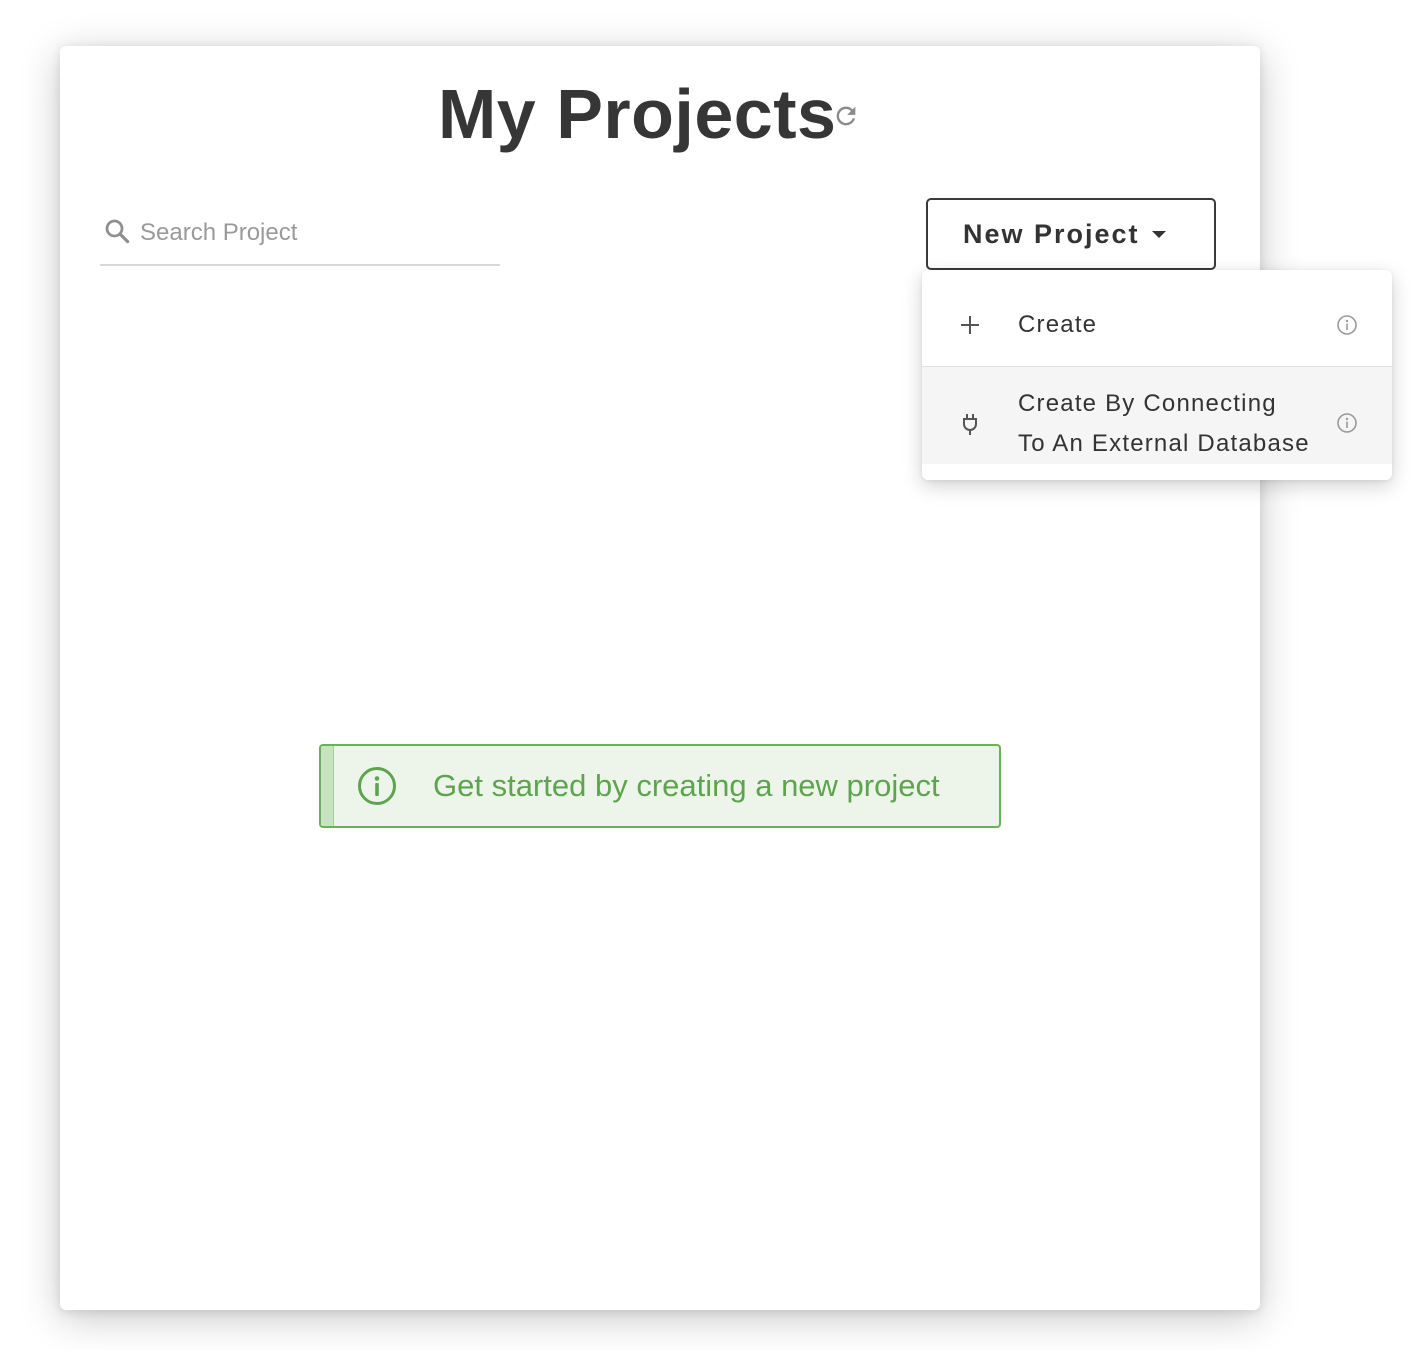 This screenshot has height=1350, width=1416. What do you see at coordinates (117, 231) in the screenshot?
I see `search-icon` at bounding box center [117, 231].